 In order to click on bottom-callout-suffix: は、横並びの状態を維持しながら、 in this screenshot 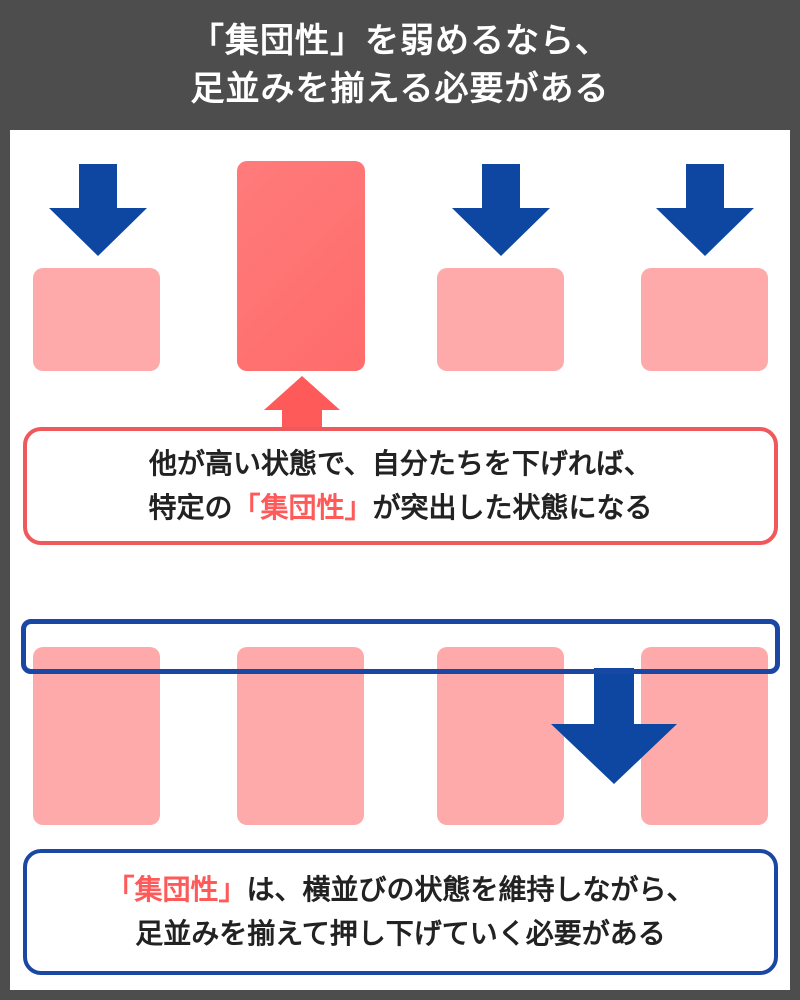, I will do `click(470, 889)`.